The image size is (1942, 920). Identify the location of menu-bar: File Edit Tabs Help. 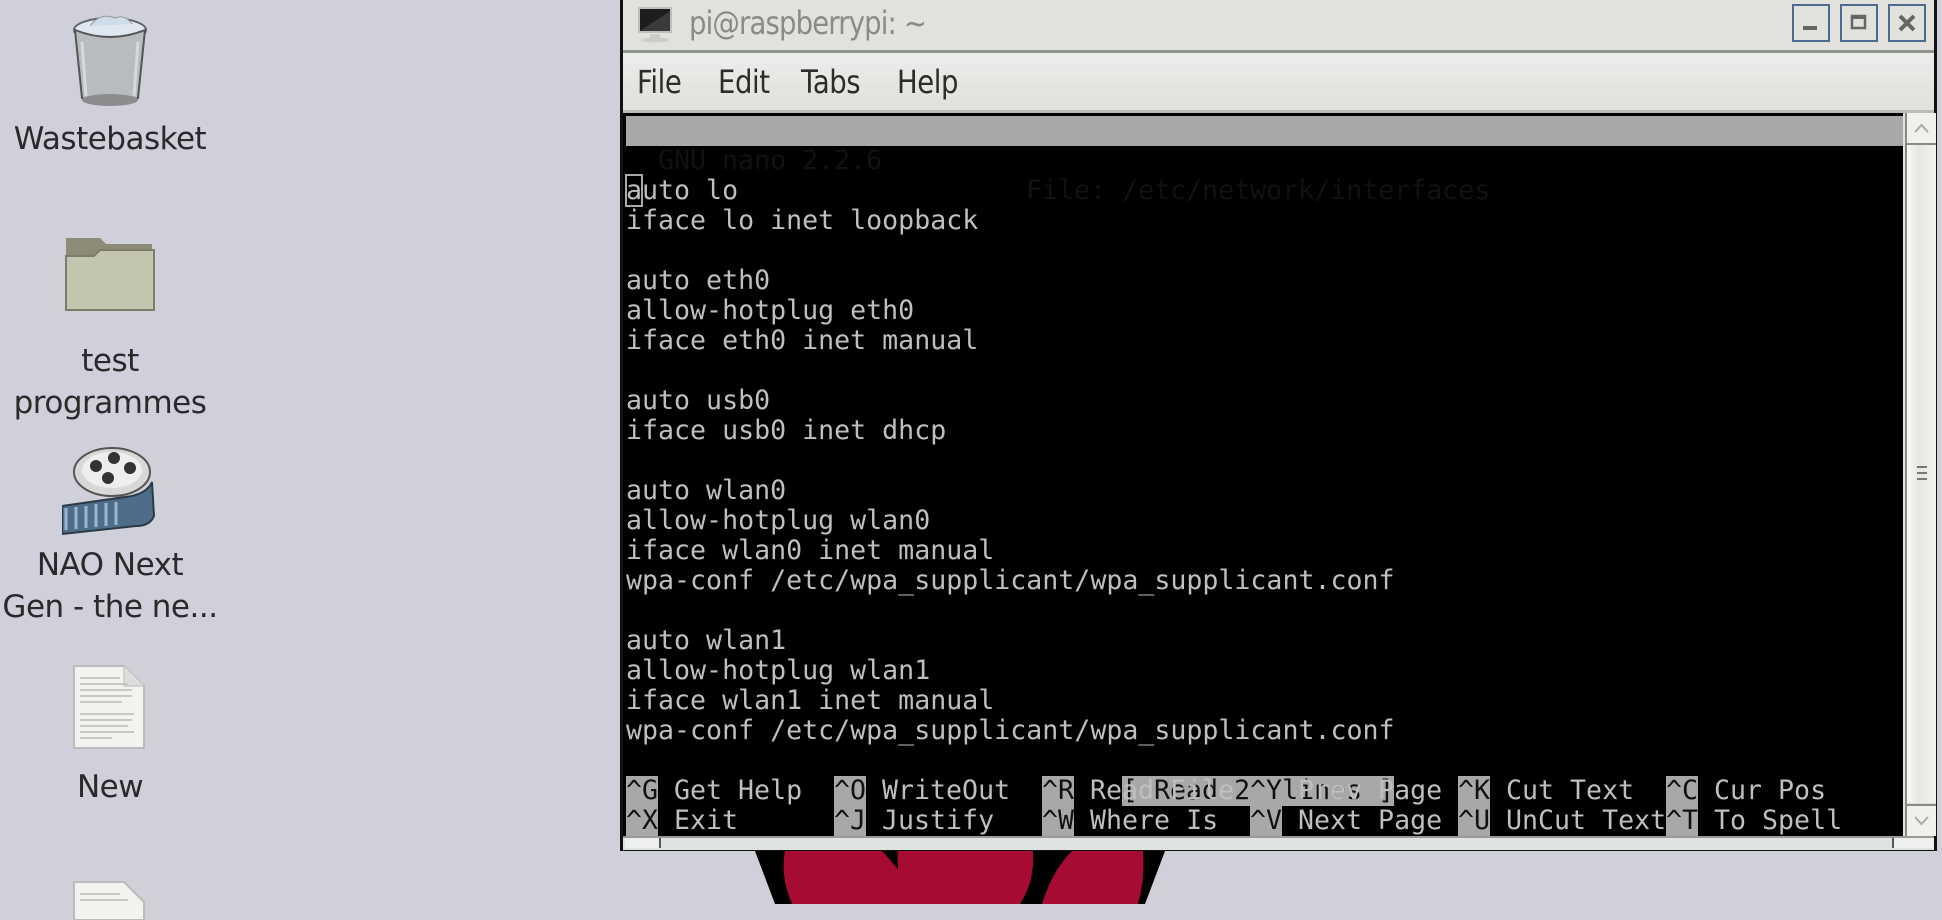
(1278, 83).